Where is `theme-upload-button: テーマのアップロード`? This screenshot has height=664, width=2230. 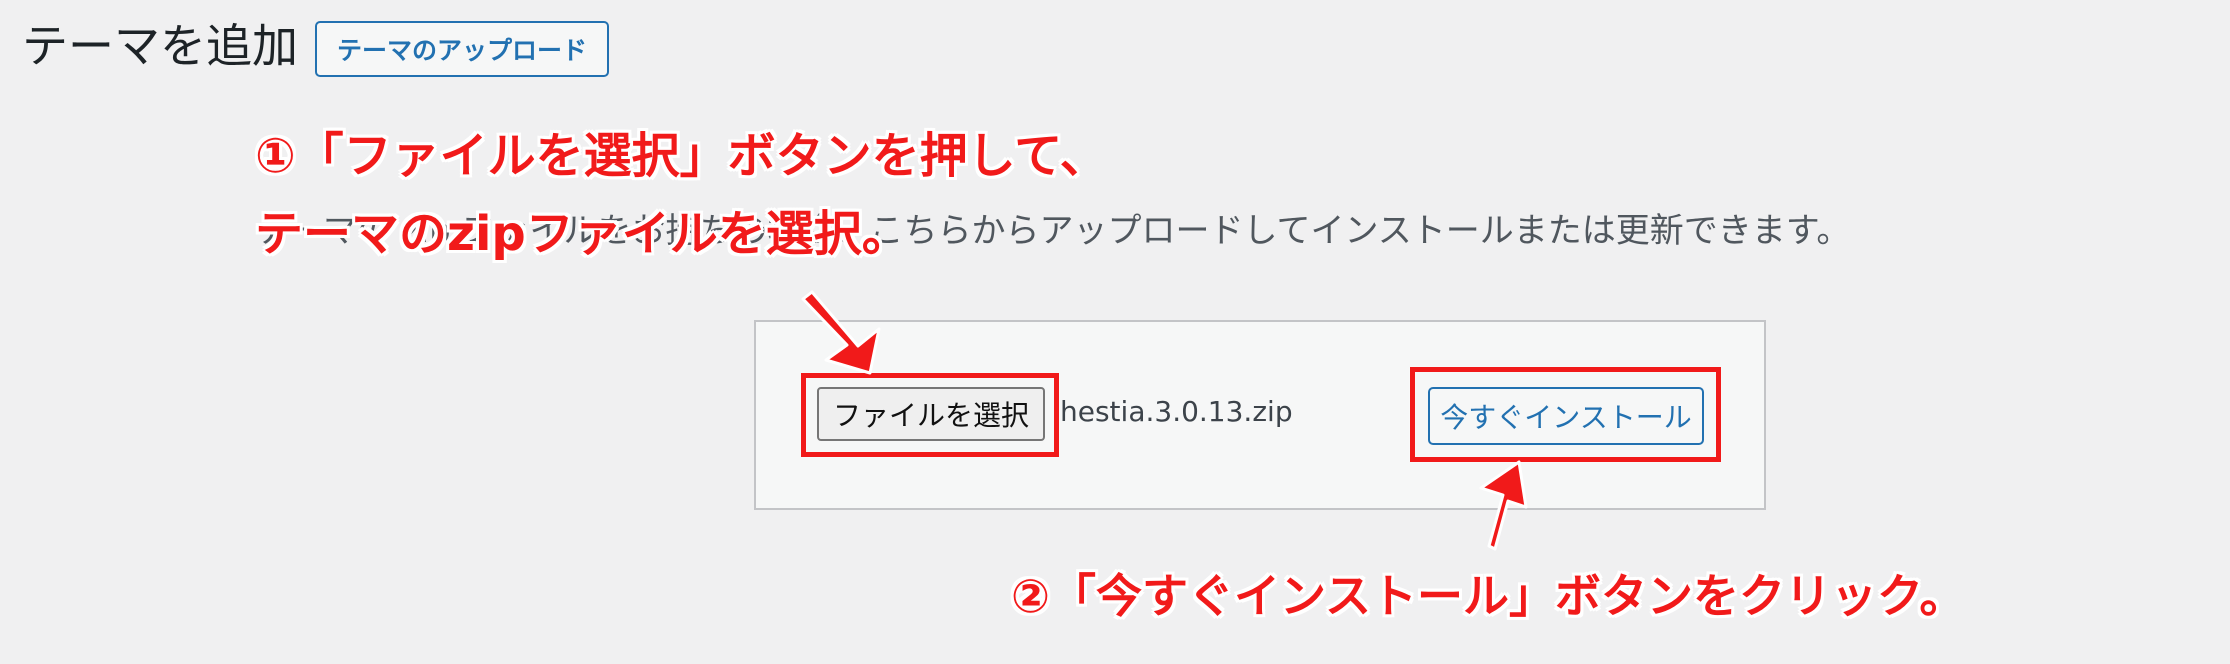
theme-upload-button: テーマのアップロード is located at coordinates (462, 49).